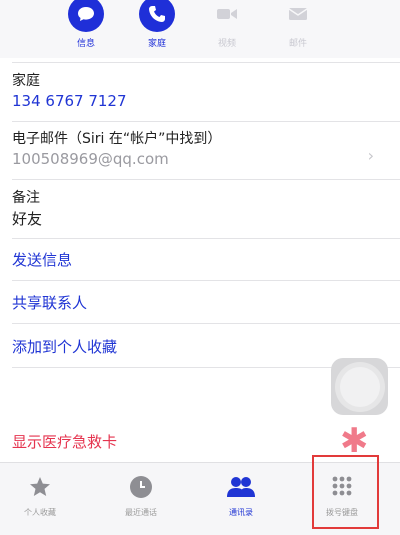  I want to click on video-action: 视频, so click(227, 24).